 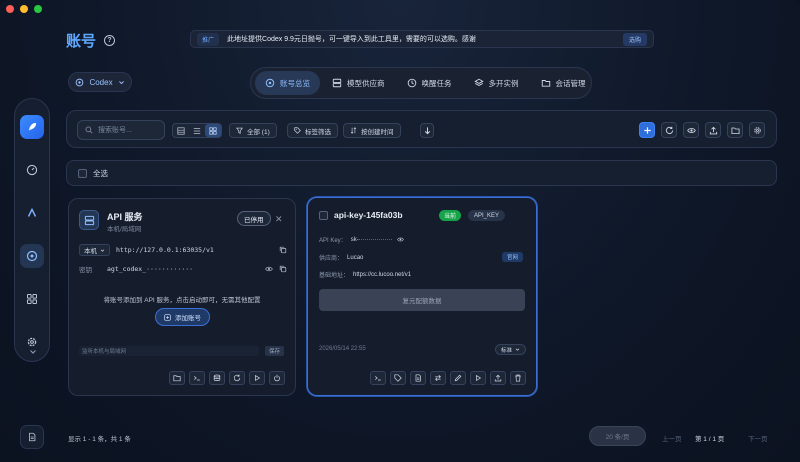 I want to click on minimize-window-button, so click(x=24, y=9).